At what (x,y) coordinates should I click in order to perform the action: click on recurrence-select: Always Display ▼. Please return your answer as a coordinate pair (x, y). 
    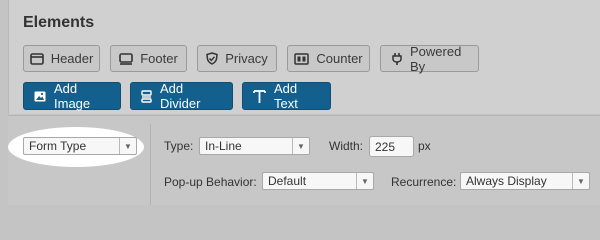
    Looking at the image, I should click on (525, 181).